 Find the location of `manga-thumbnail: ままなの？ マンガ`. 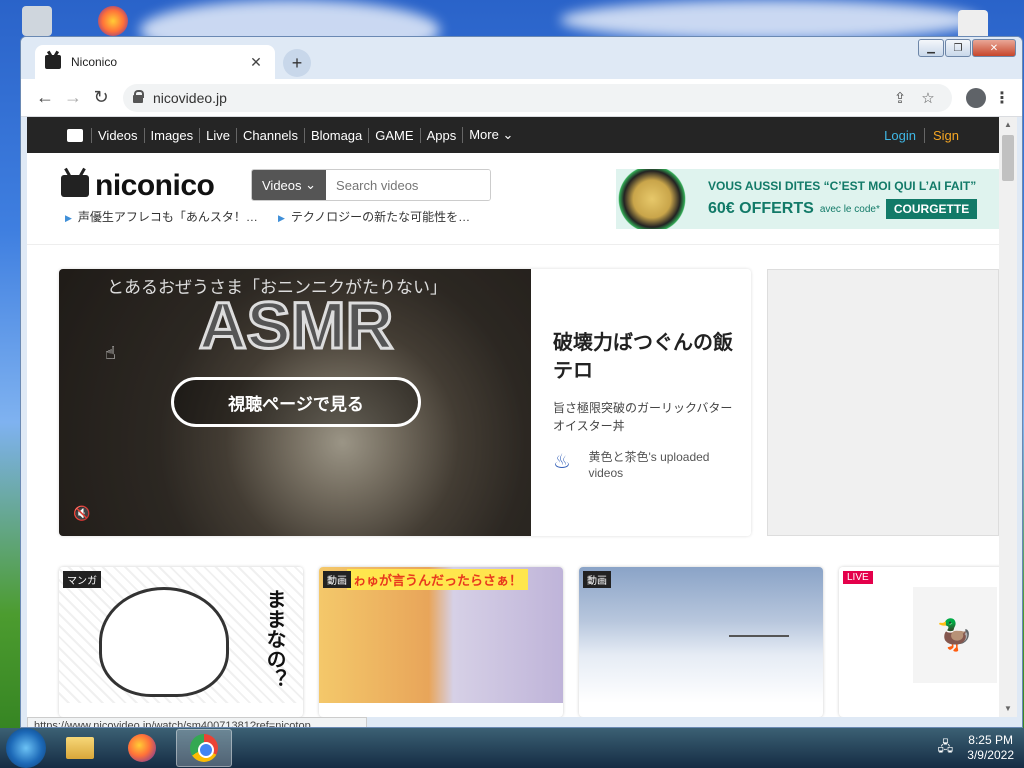

manga-thumbnail: ままなの？ マンガ is located at coordinates (181, 635).